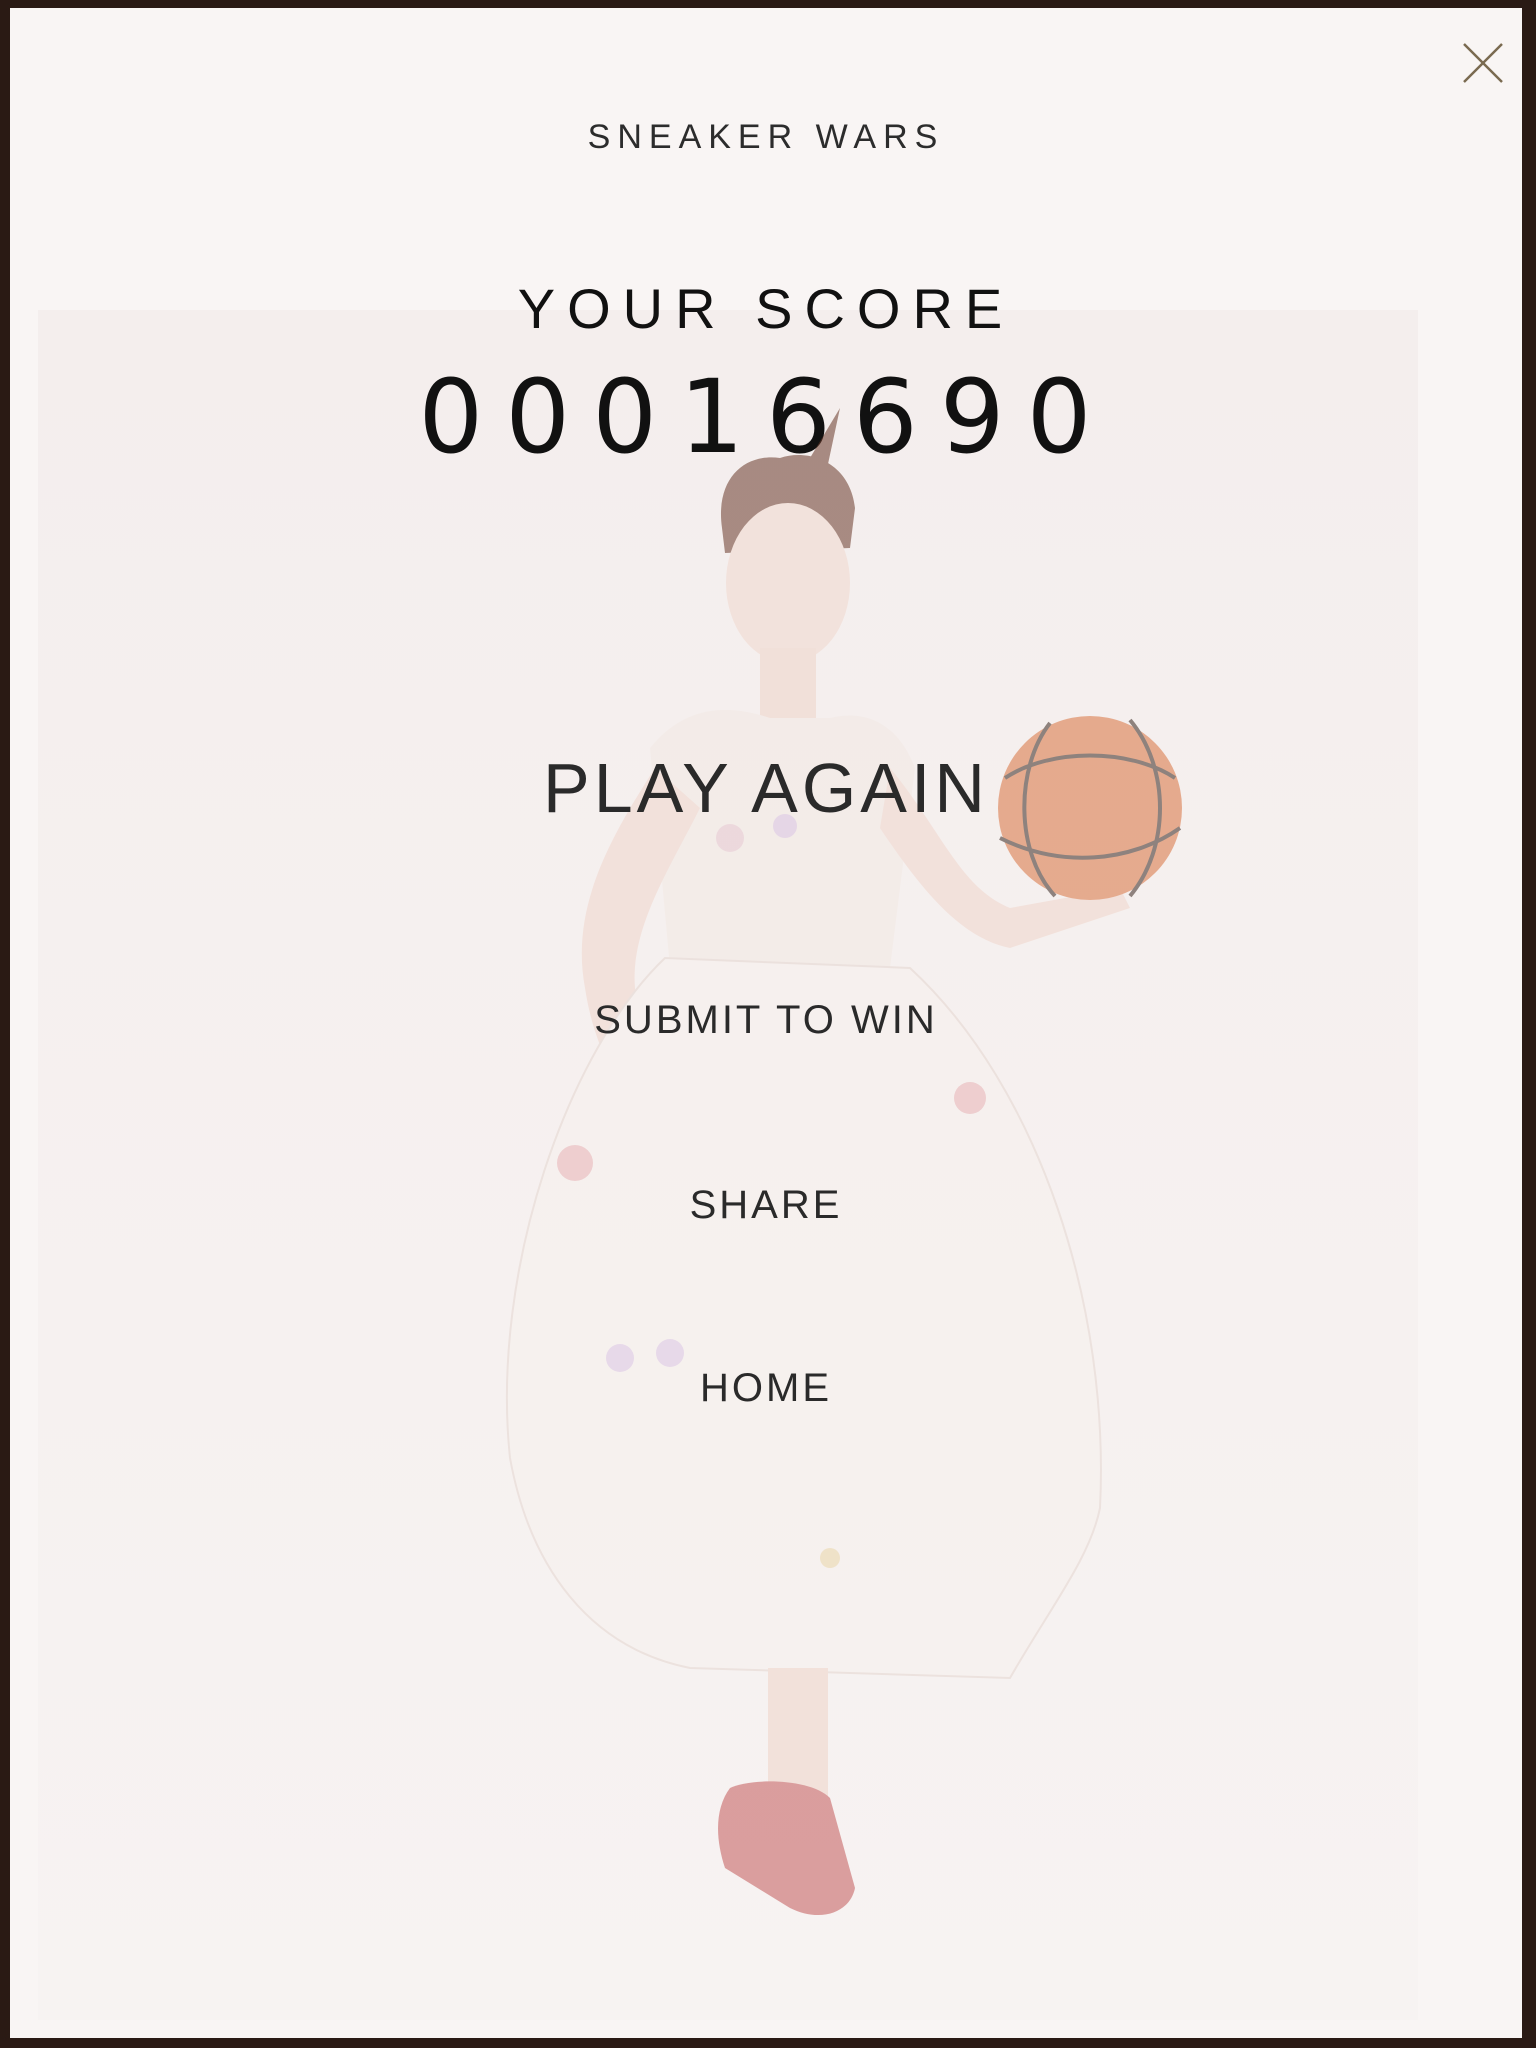  I want to click on home-button: HOME, so click(766, 1388).